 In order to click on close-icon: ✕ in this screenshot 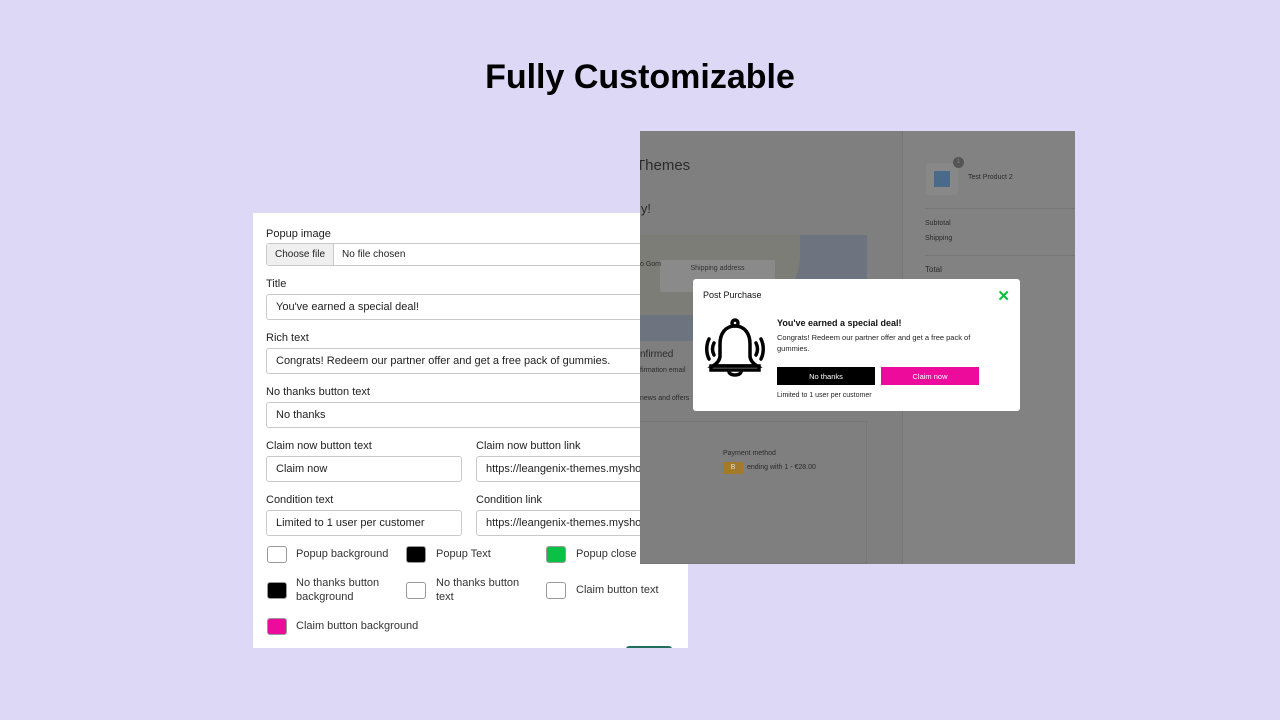, I will do `click(1003, 296)`.